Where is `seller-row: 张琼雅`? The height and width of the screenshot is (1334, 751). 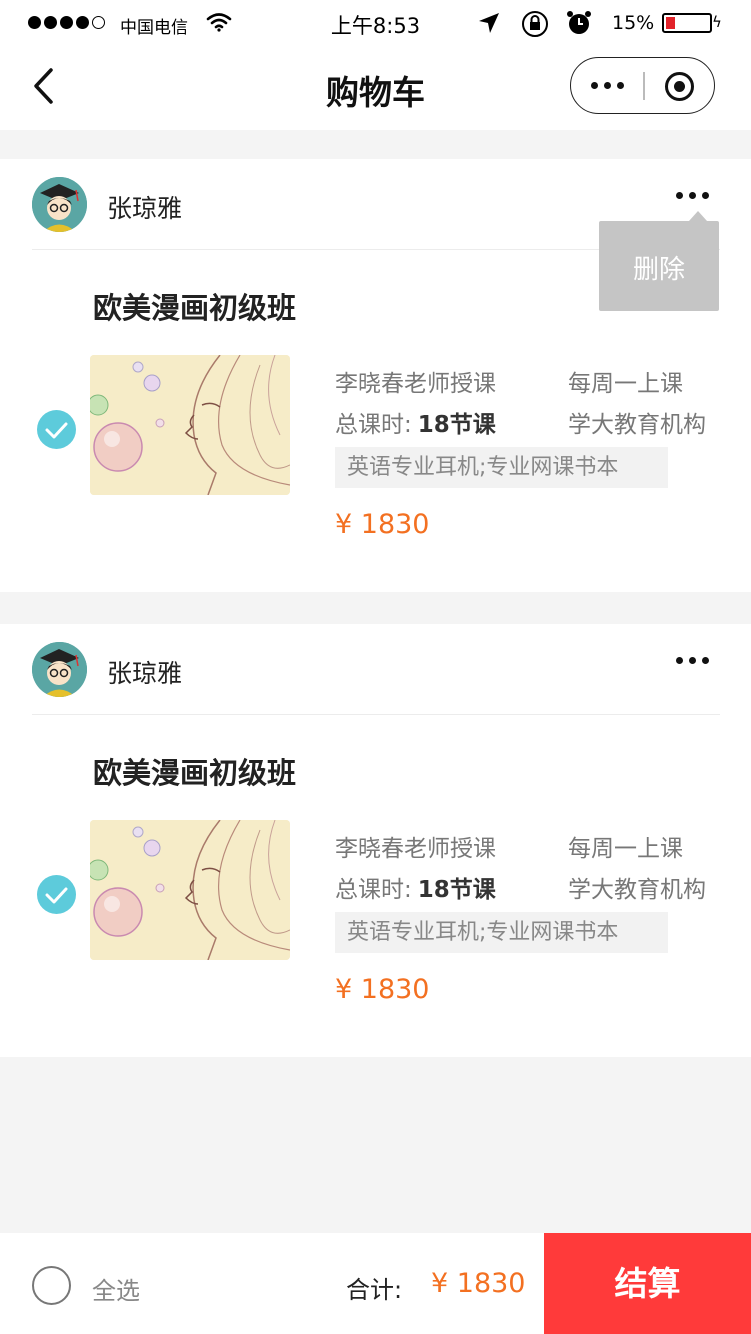
seller-row: 张琼雅 is located at coordinates (375, 669).